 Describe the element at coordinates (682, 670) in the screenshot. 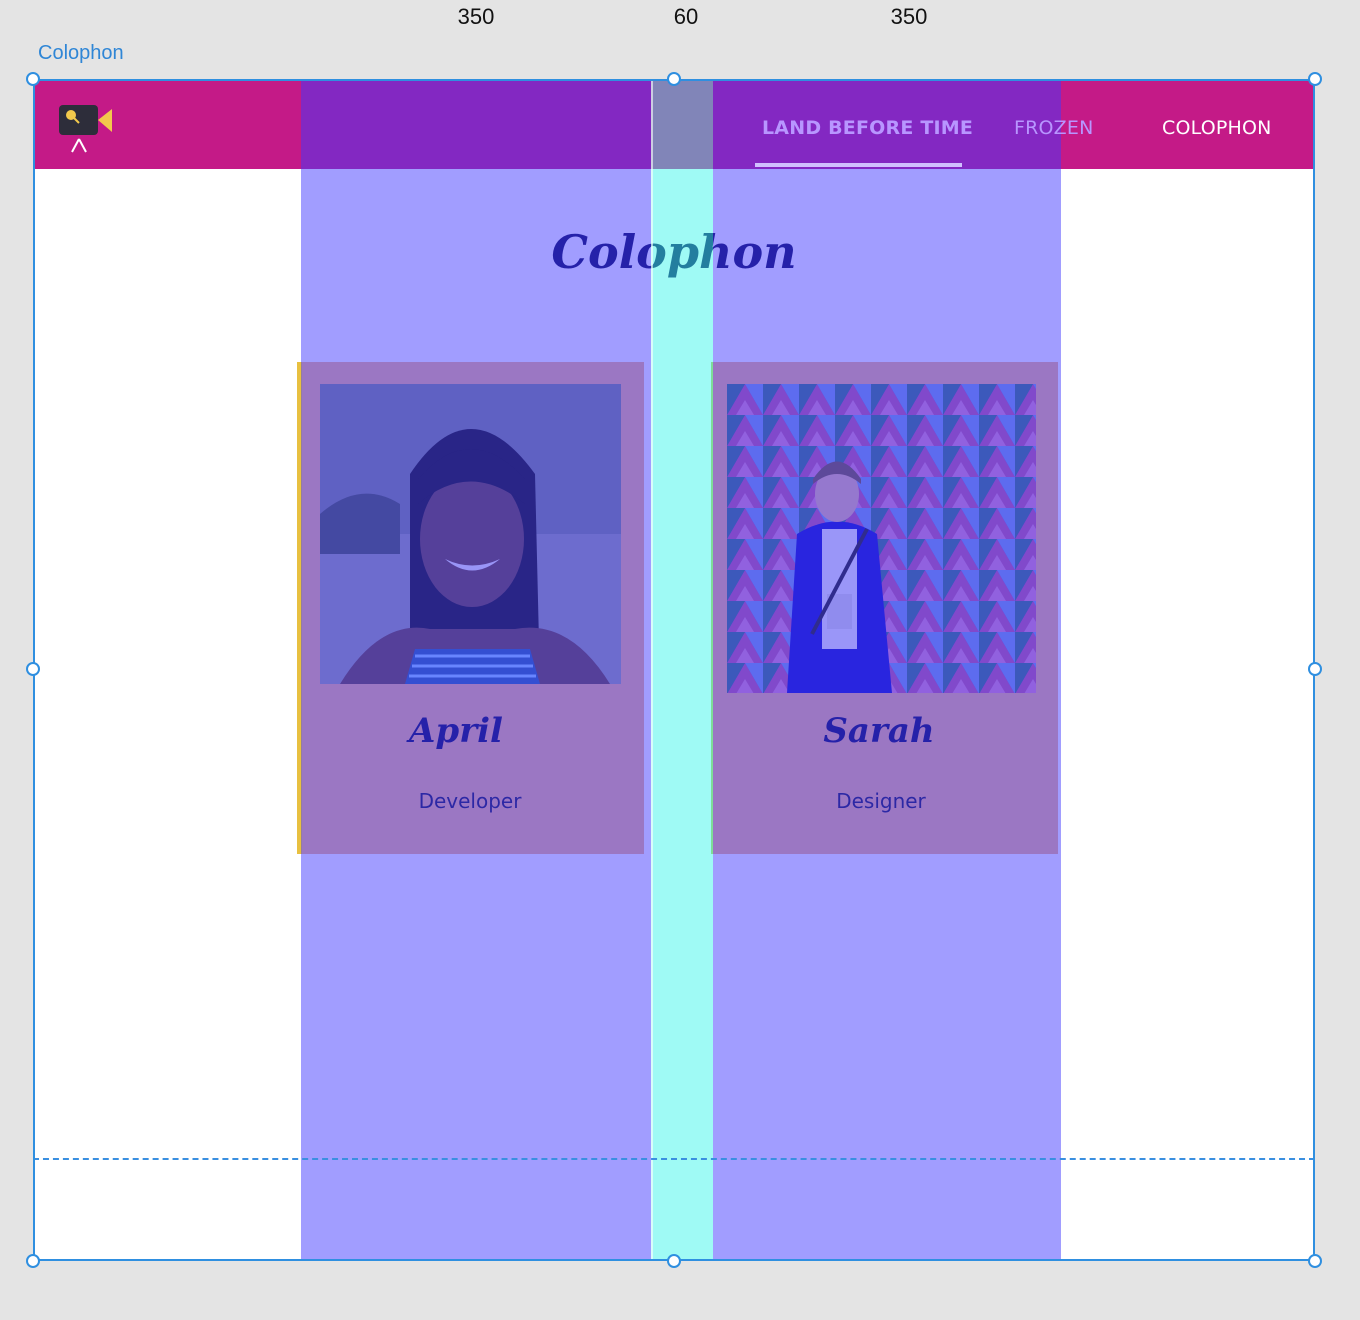

I see `layout-grid-gutter` at that location.